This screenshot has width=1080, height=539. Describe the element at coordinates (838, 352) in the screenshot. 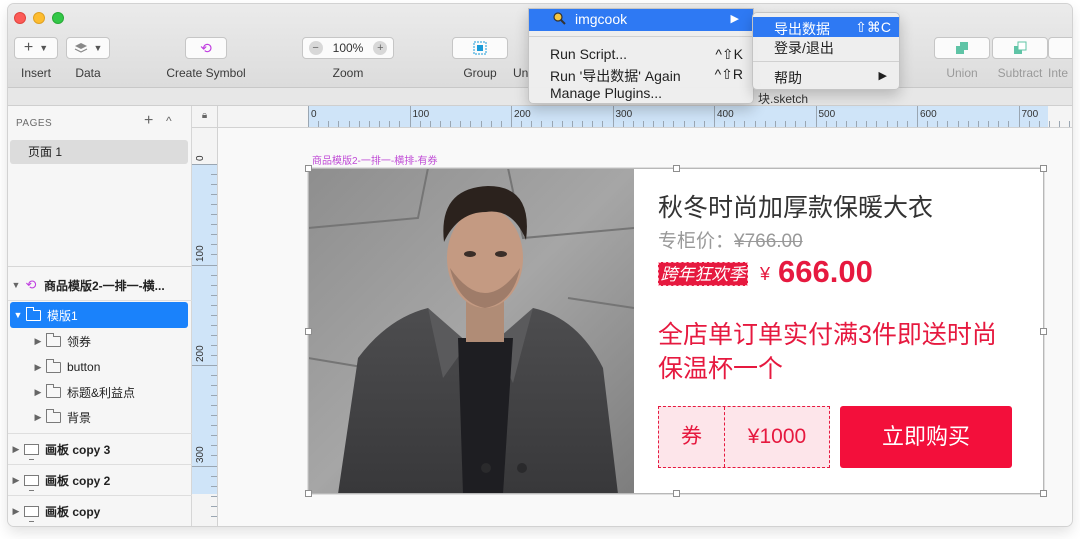

I see `promotion-text: 全店单订单实付满3件即送时尚保温杯一个` at that location.